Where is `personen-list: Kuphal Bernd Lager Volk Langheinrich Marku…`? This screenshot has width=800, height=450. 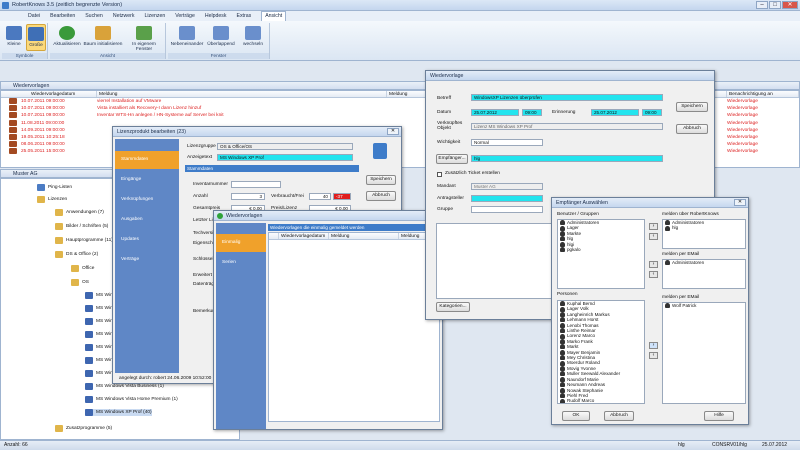 personen-list: Kuphal Bernd Lager Volk Langheinrich Marku… is located at coordinates (601, 352).